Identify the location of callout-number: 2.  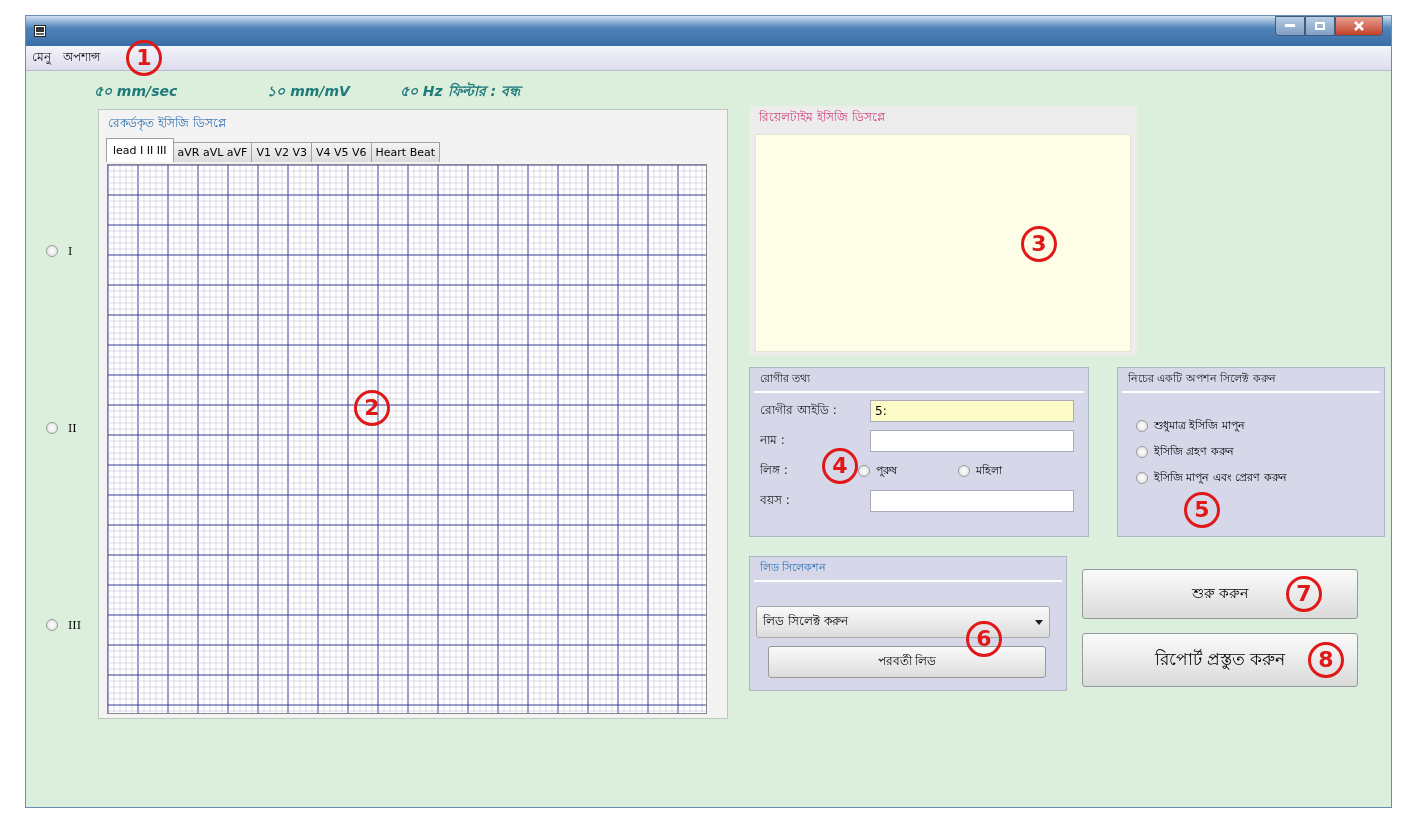
(372, 408).